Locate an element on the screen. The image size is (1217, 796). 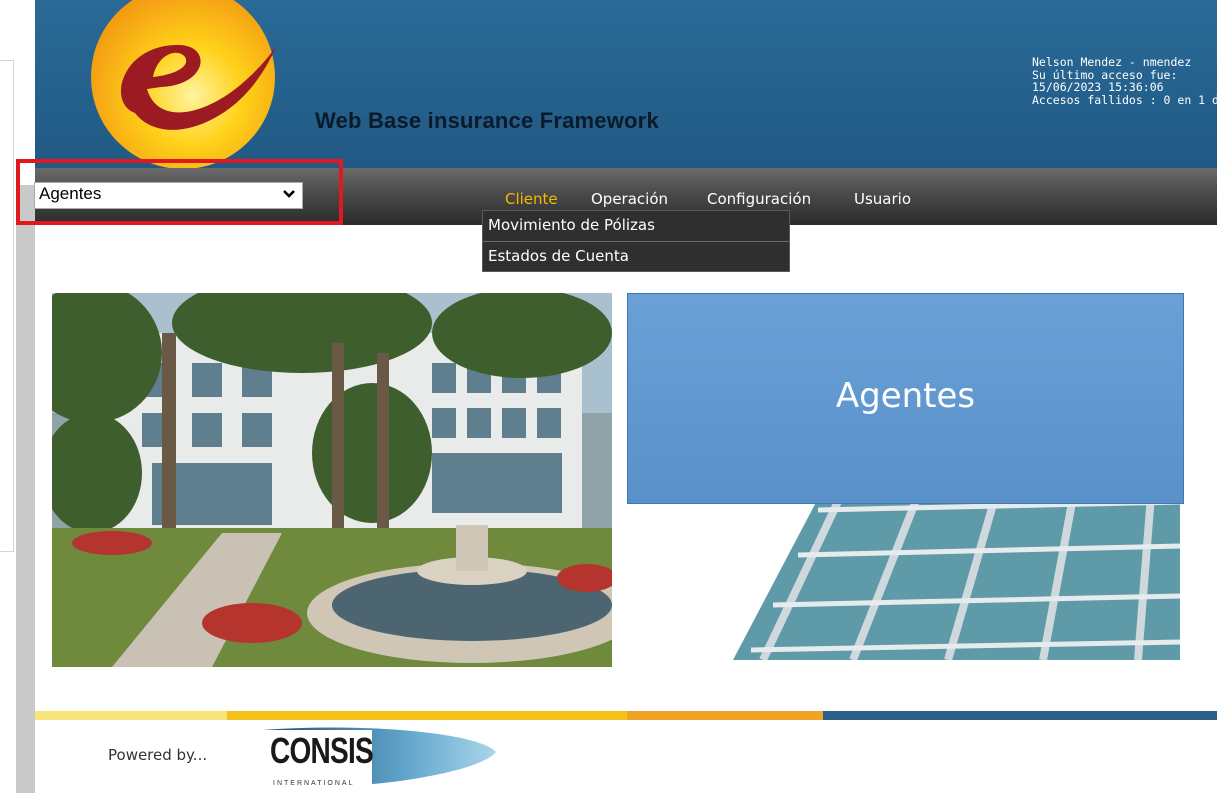
e-logo-icon is located at coordinates (184, 84).